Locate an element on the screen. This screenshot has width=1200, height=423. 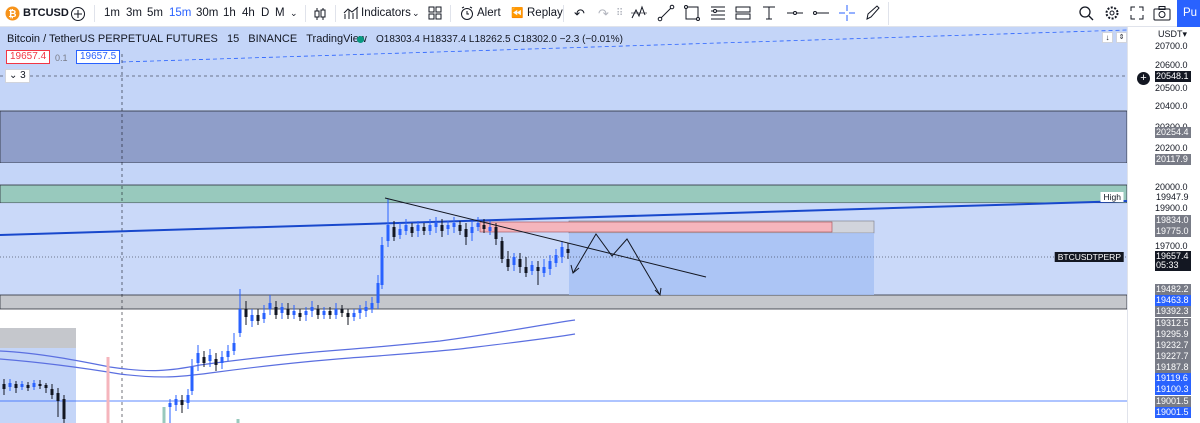
candles-chart-type-icon is located at coordinates (320, 14).